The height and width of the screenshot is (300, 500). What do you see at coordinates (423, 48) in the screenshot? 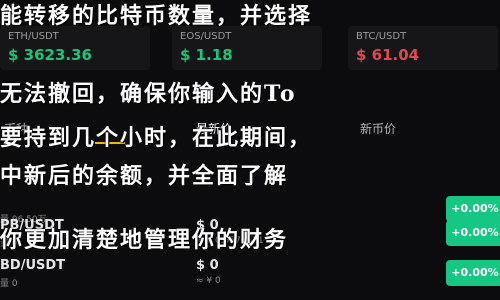
I see `ticker-btc: BTC/USDT $ 61.04` at bounding box center [423, 48].